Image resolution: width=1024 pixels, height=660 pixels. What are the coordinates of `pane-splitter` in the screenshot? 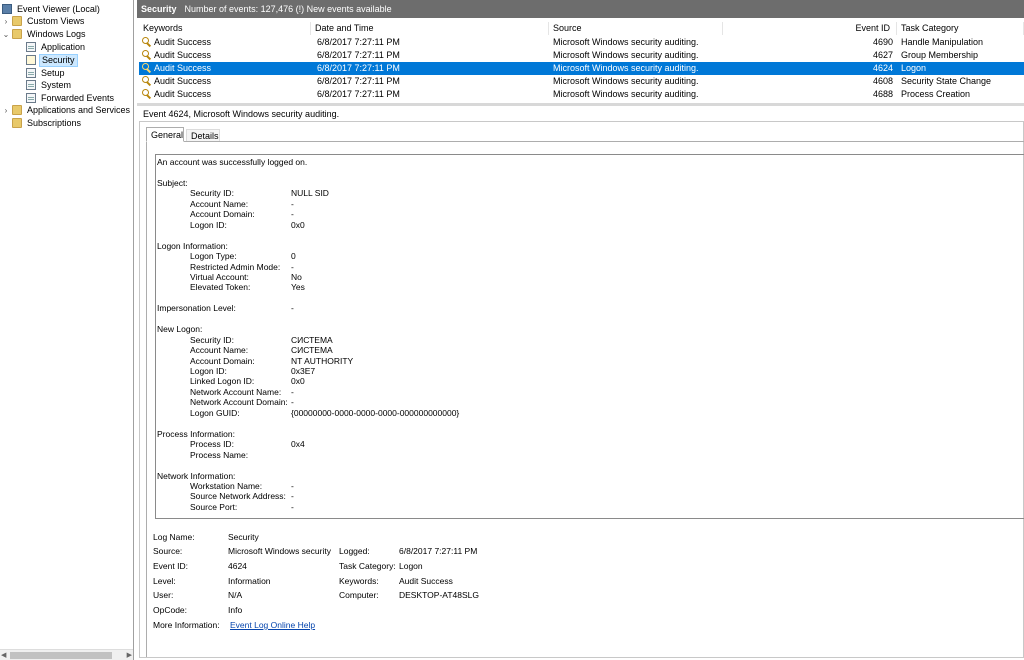 It's located at (580, 104).